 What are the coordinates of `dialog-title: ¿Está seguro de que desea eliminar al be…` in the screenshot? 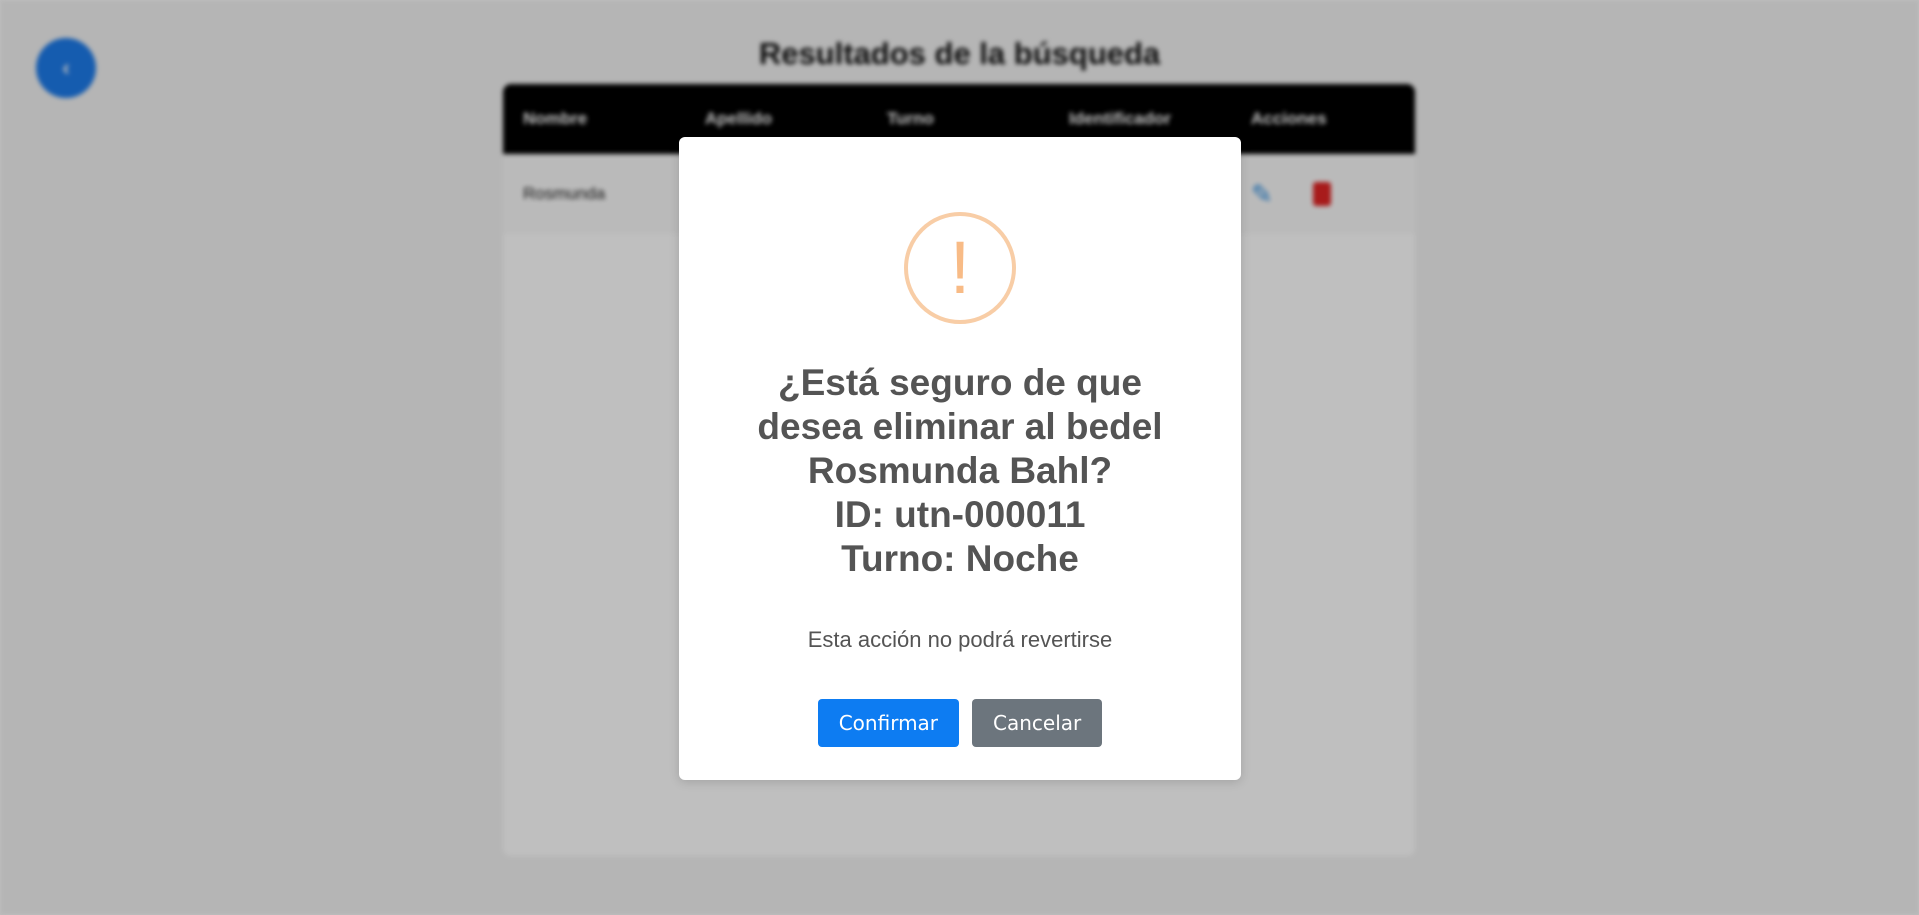 It's located at (960, 471).